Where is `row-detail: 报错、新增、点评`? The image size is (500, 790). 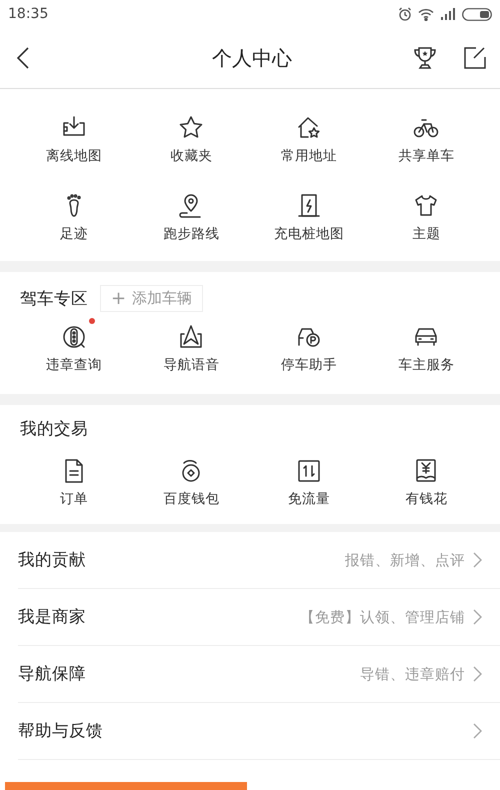 row-detail: 报错、新增、点评 is located at coordinates (405, 561).